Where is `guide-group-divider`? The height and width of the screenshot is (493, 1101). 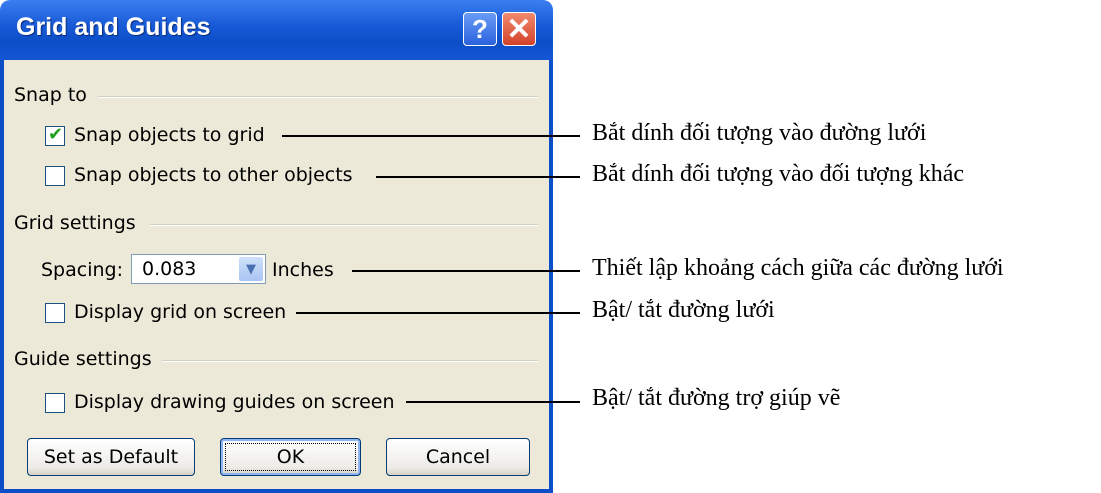
guide-group-divider is located at coordinates (350, 361).